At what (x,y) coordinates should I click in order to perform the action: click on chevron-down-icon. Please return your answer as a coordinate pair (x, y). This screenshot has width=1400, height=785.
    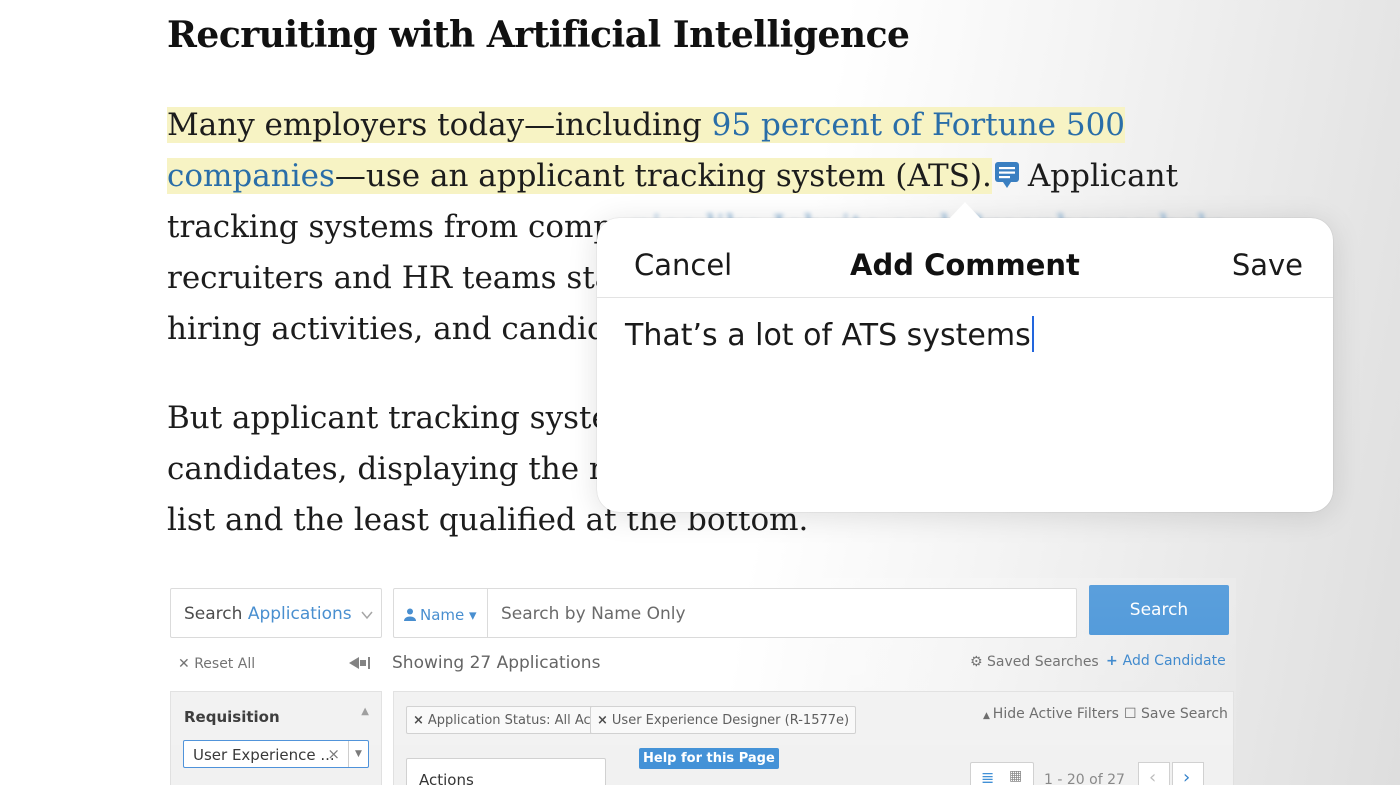
    Looking at the image, I should click on (367, 615).